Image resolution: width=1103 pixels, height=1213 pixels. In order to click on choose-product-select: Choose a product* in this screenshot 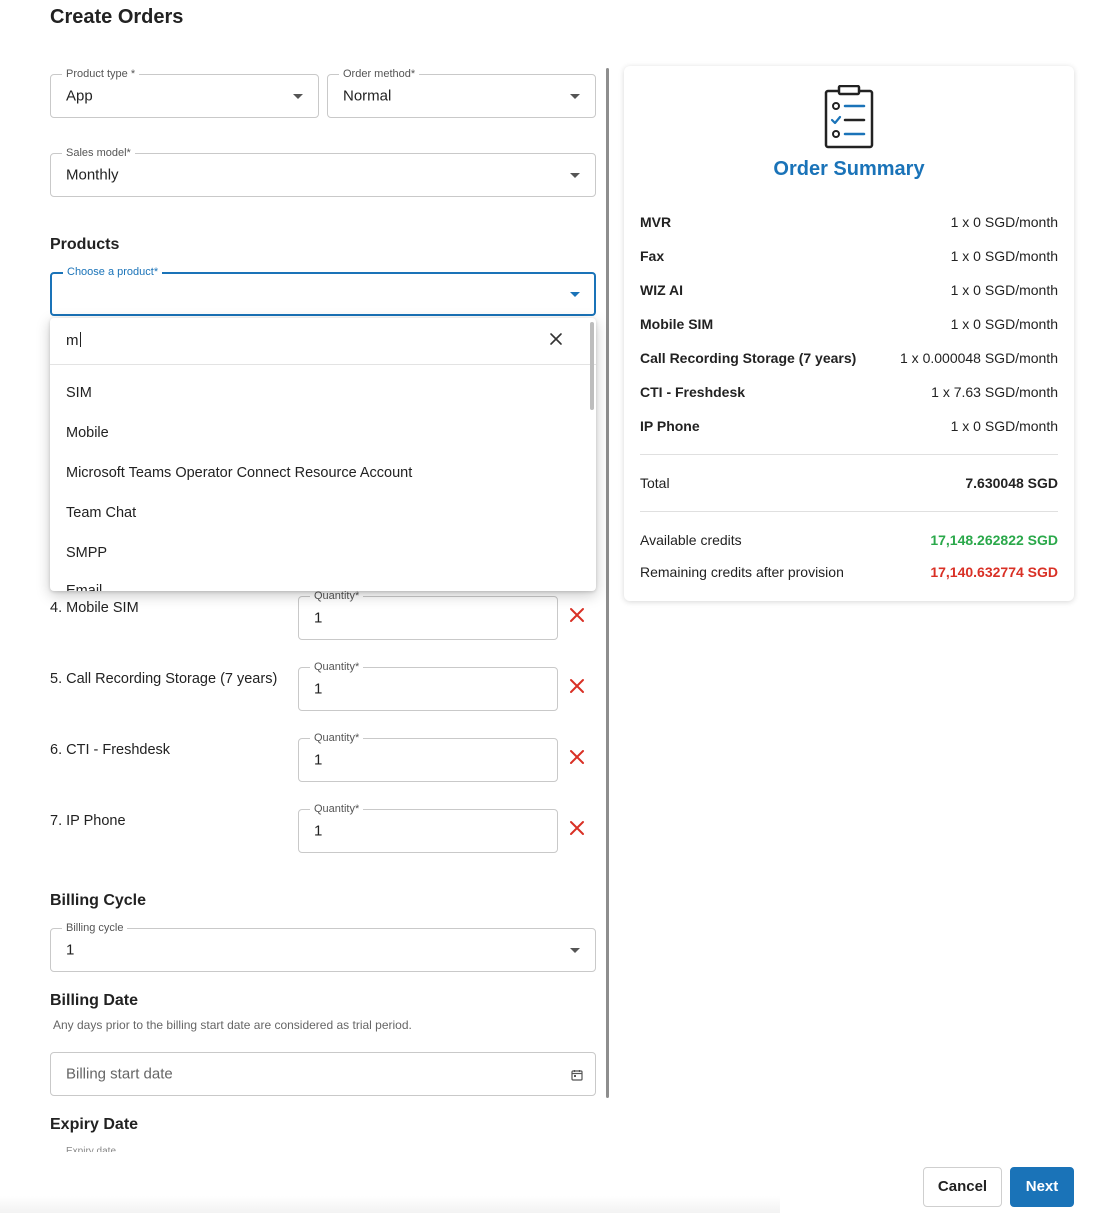, I will do `click(323, 291)`.